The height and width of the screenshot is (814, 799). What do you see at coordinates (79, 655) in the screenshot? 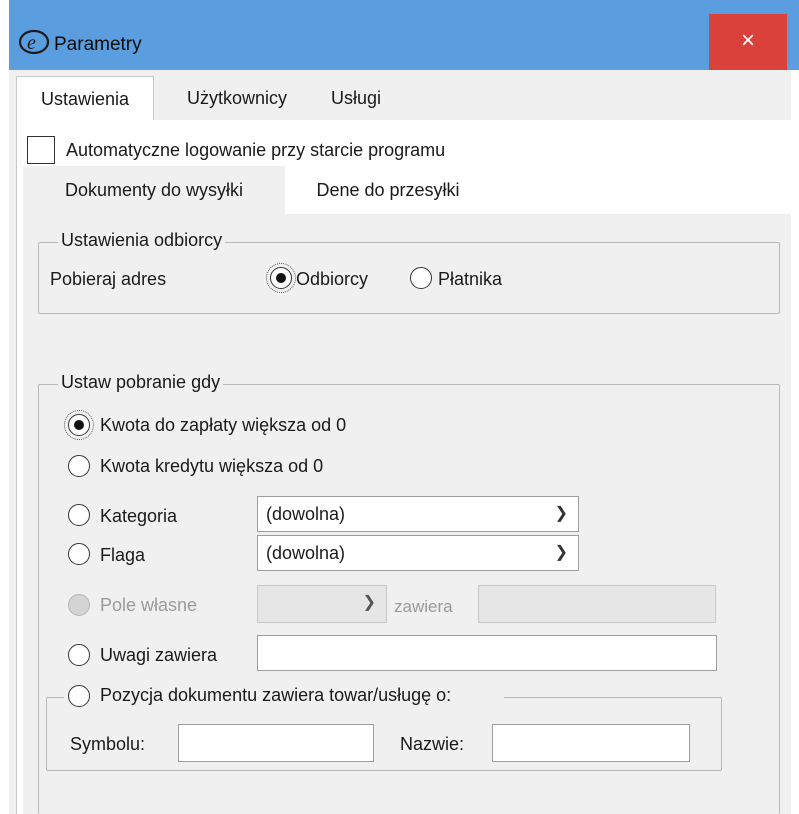
I see `radio-uwagi` at bounding box center [79, 655].